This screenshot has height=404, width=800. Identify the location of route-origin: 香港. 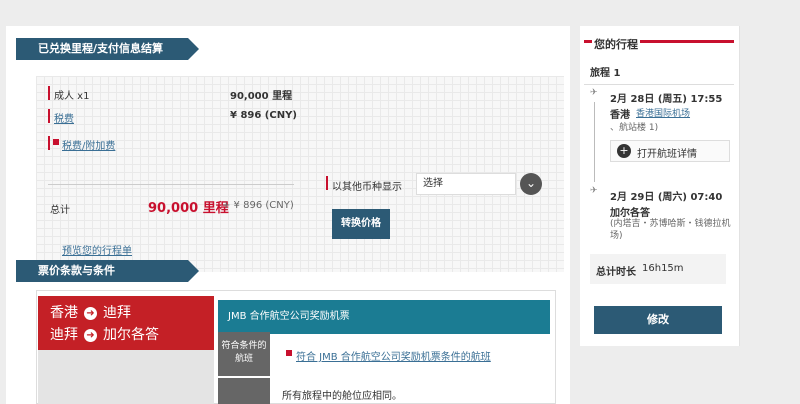
(64, 313).